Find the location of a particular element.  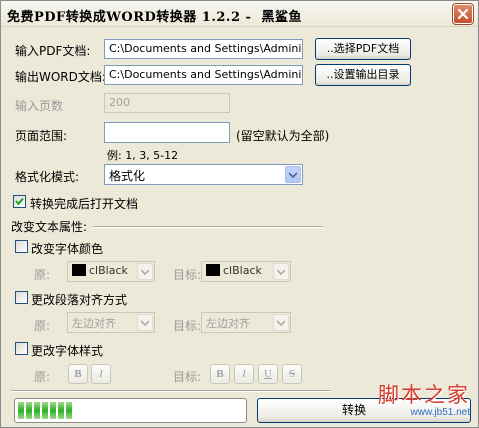

font-style-orig-label: 原: is located at coordinates (42, 377).